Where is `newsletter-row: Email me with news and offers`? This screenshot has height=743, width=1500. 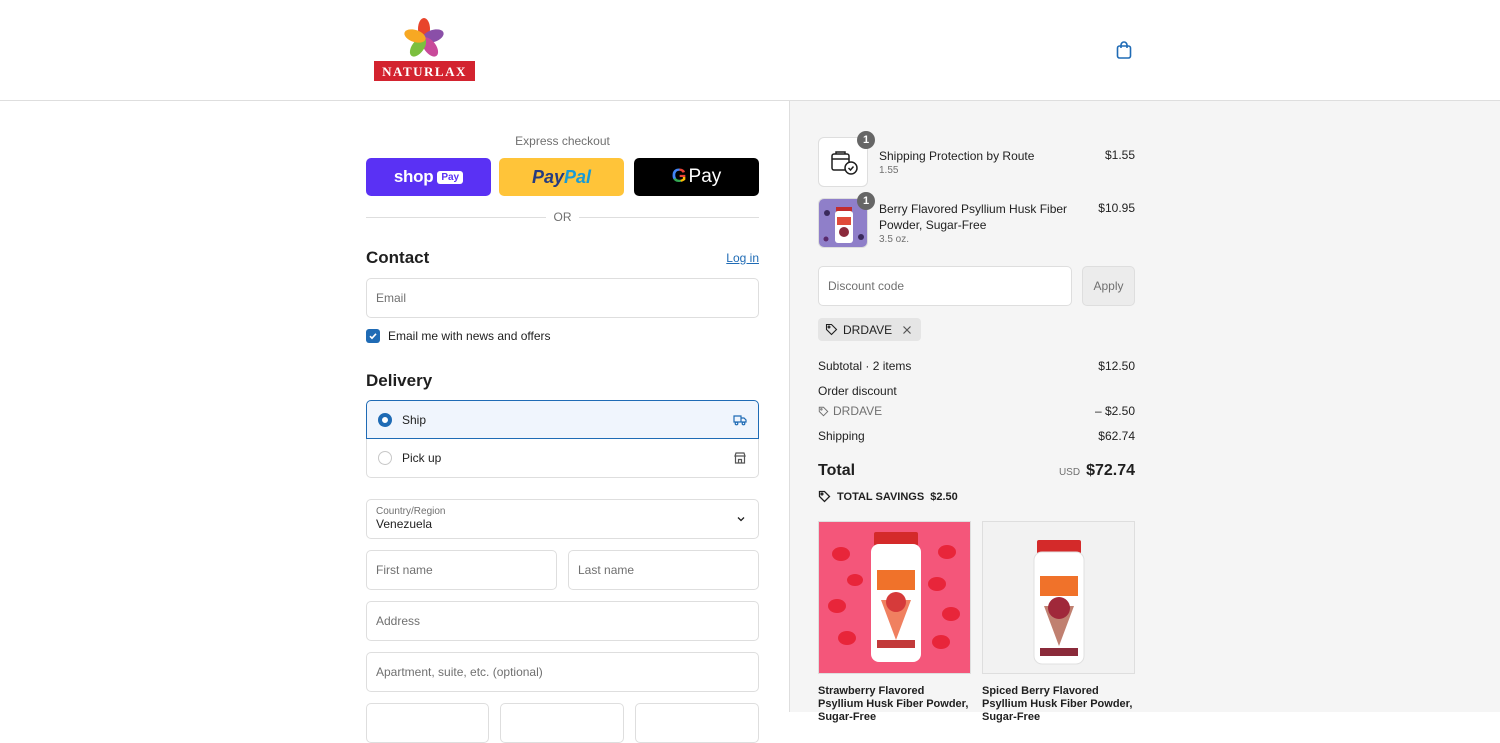 newsletter-row: Email me with news and offers is located at coordinates (458, 336).